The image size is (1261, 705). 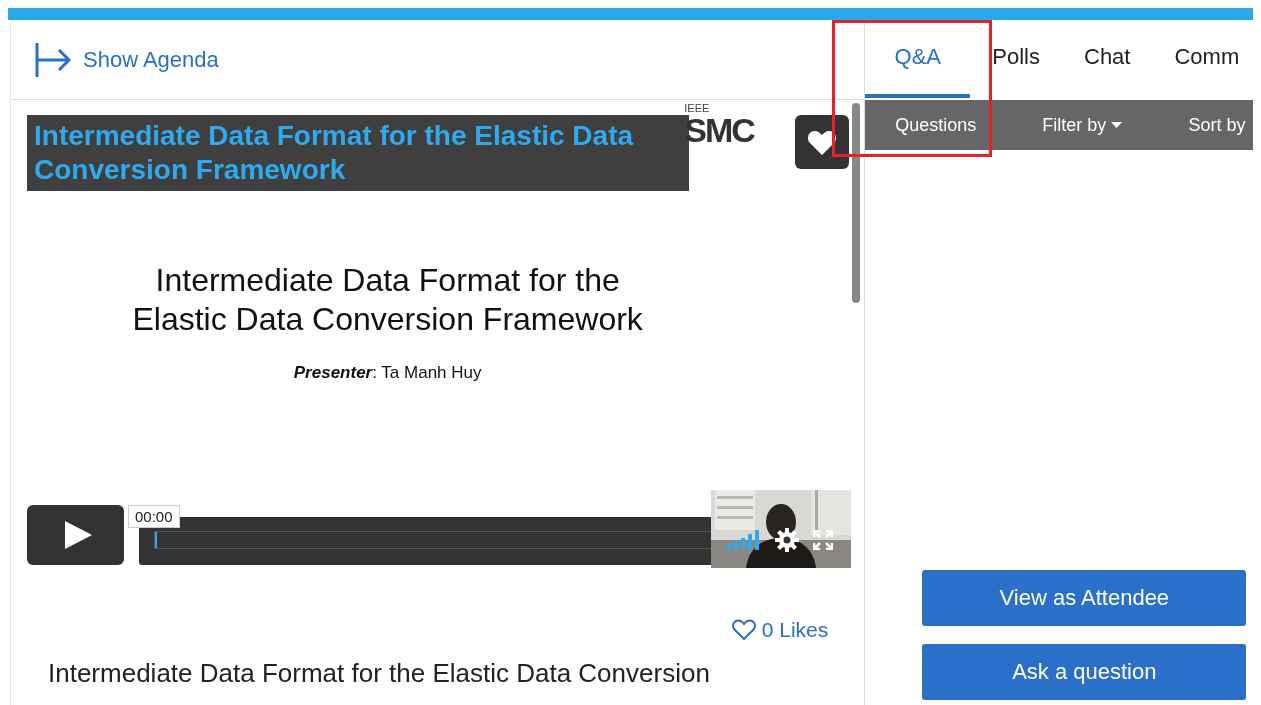 I want to click on tab: Comm, so click(x=1196, y=59).